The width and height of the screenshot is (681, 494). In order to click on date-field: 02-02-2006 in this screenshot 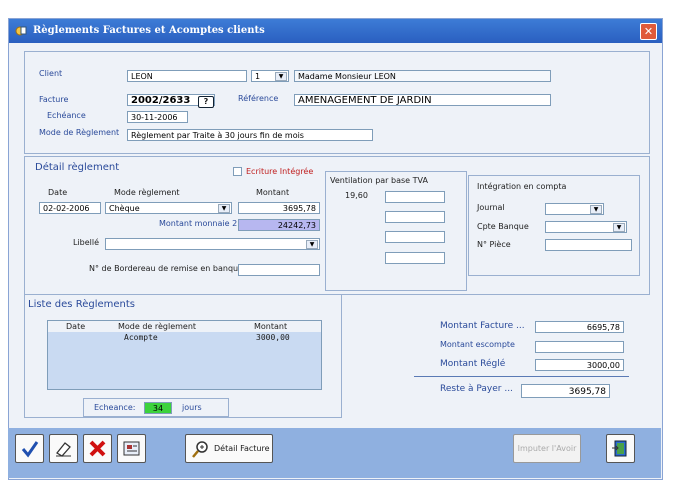, I will do `click(70, 208)`.